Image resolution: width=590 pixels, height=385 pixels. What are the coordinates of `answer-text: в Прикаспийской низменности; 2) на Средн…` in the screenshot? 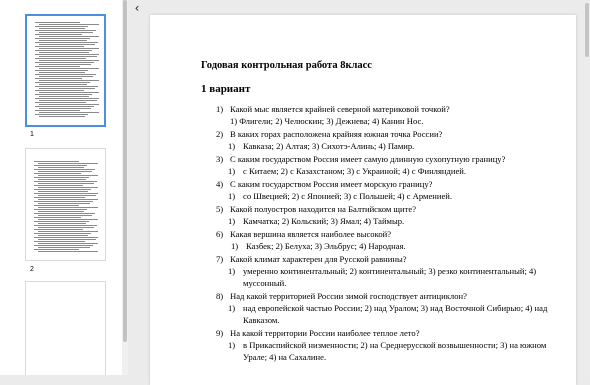 It's located at (395, 351).